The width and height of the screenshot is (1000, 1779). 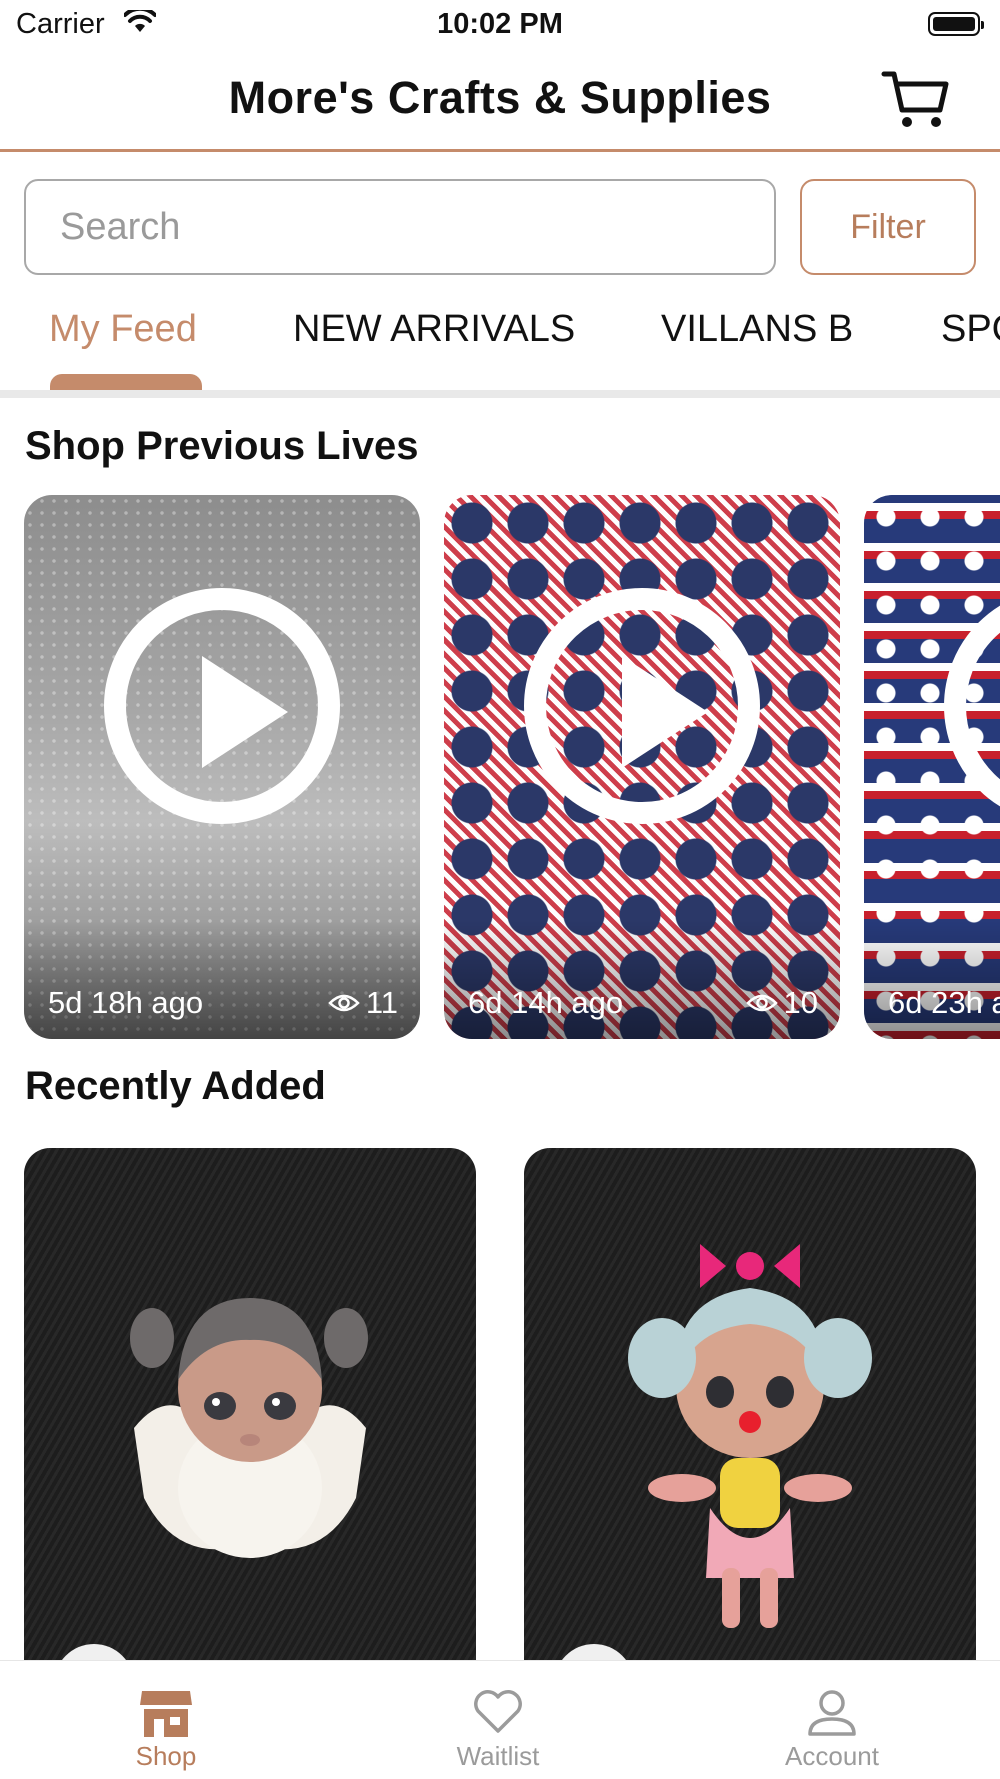 What do you see at coordinates (832, 1756) in the screenshot?
I see `nav-label: Account` at bounding box center [832, 1756].